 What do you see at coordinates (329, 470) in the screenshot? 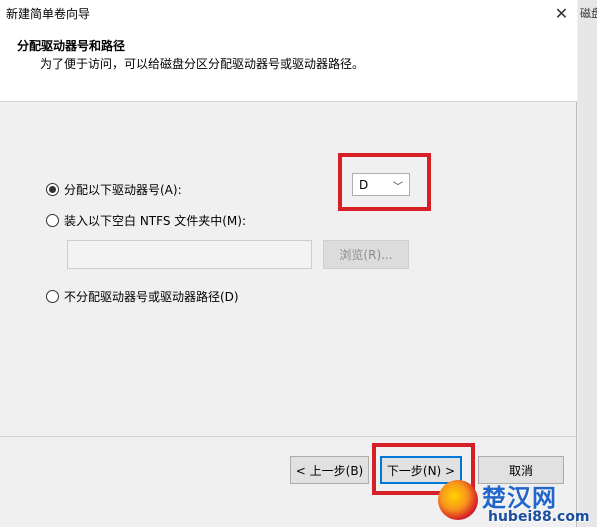
I see `back-button: < 上一步(B)` at bounding box center [329, 470].